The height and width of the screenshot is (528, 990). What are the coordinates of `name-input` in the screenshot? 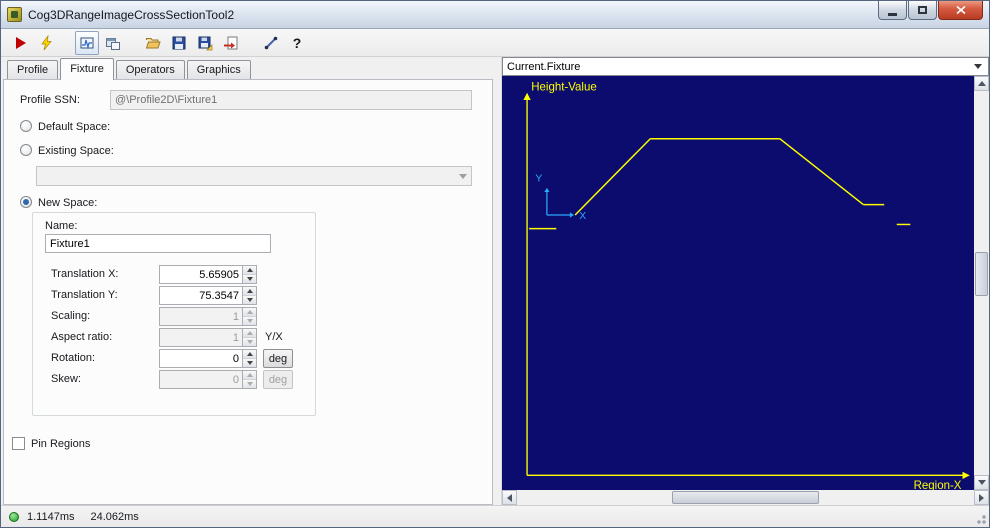 It's located at (158, 243).